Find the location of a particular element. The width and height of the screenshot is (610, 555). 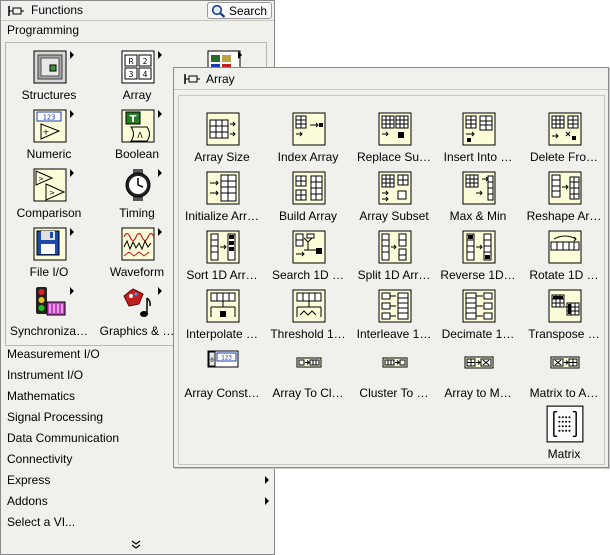

comparison-icon: > > is located at coordinates (50, 185).